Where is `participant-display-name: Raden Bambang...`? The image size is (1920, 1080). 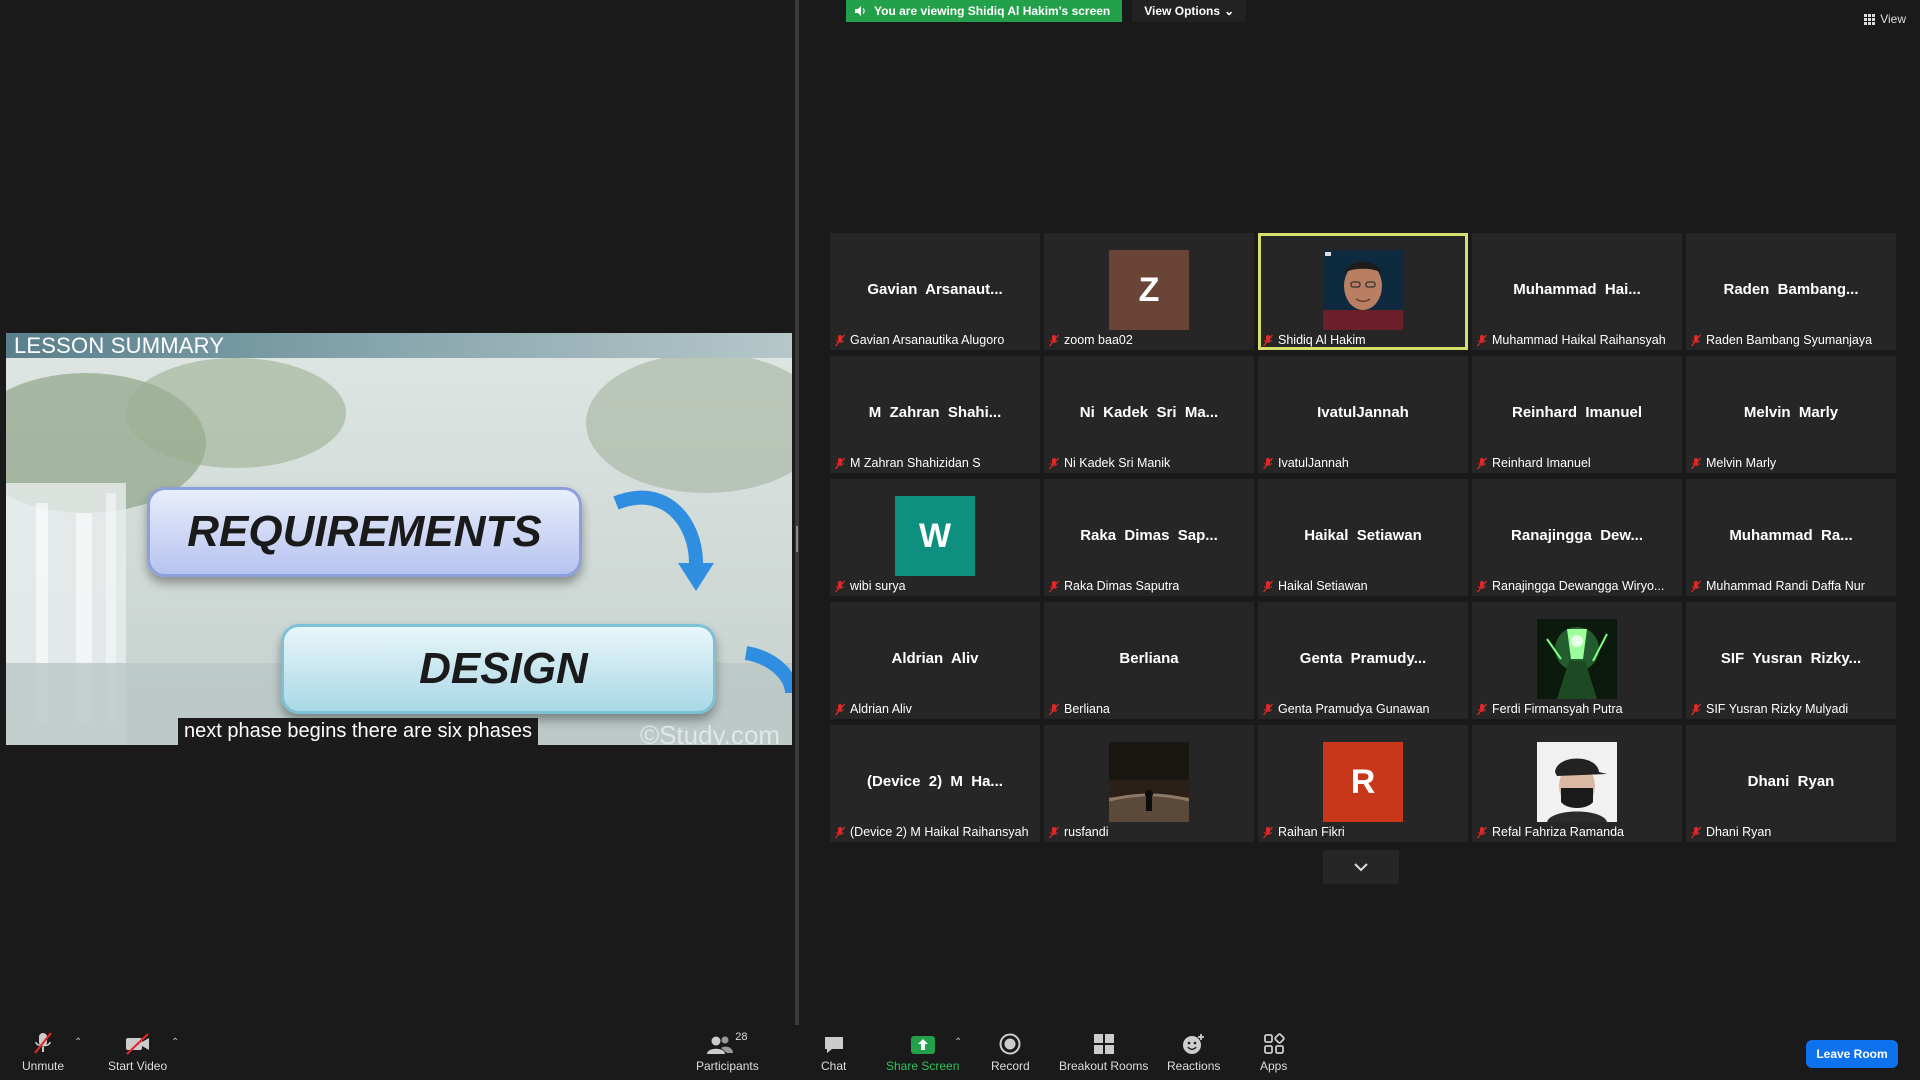
participant-display-name: Raden Bambang... is located at coordinates (1791, 289).